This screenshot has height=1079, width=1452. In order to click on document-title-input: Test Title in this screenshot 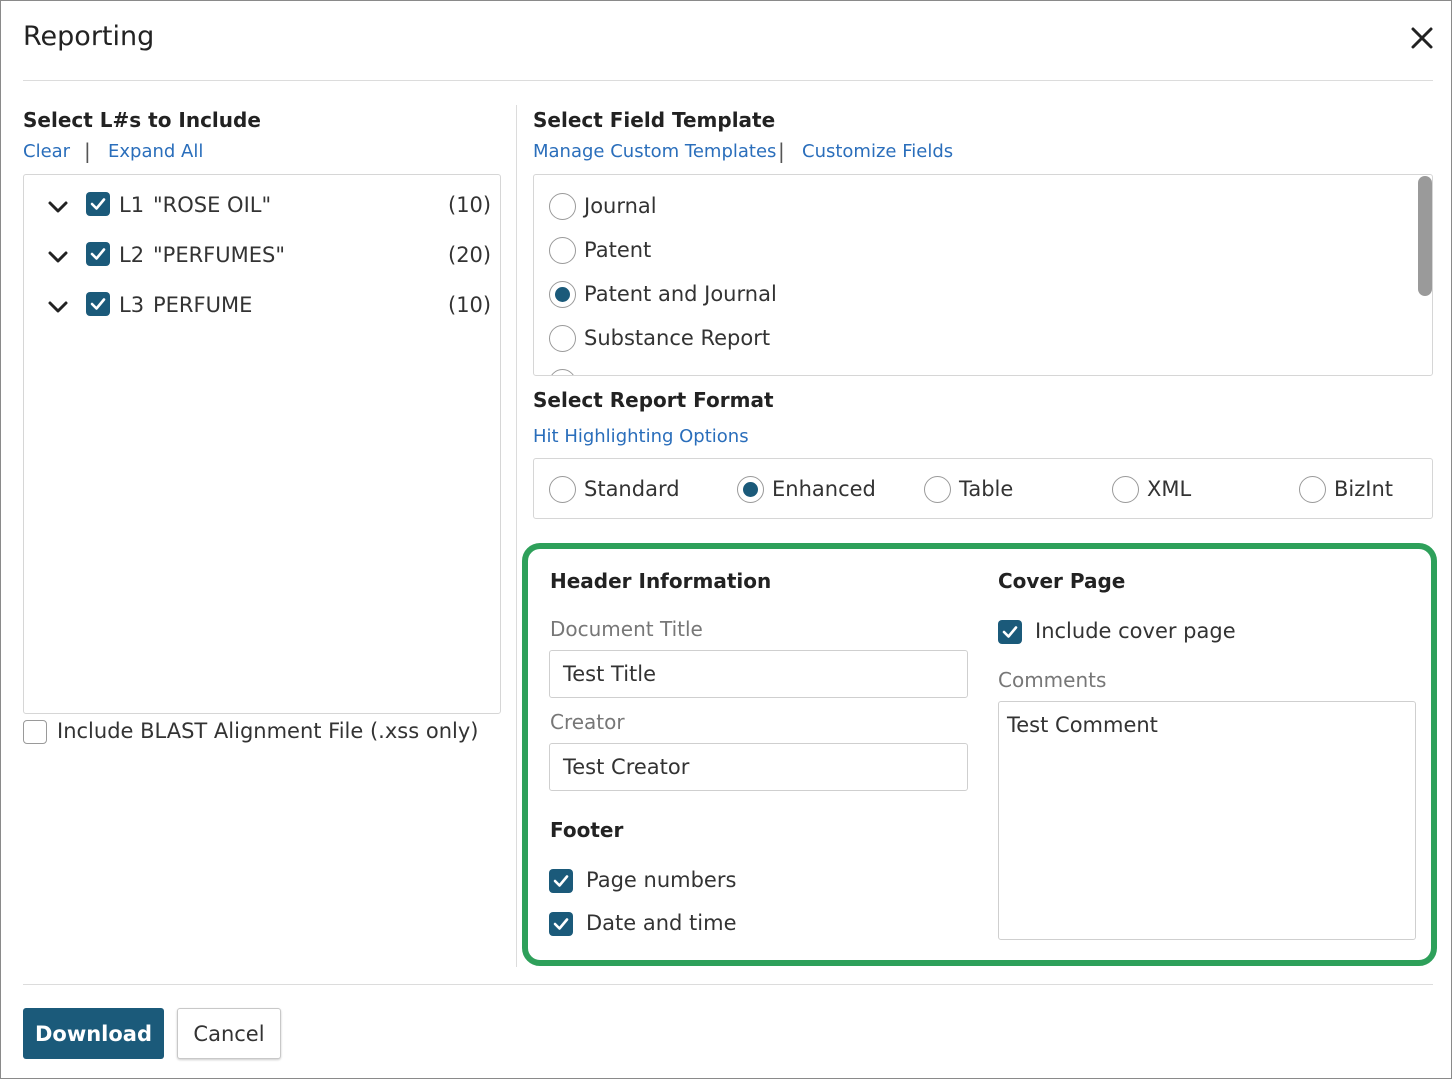, I will do `click(758, 674)`.